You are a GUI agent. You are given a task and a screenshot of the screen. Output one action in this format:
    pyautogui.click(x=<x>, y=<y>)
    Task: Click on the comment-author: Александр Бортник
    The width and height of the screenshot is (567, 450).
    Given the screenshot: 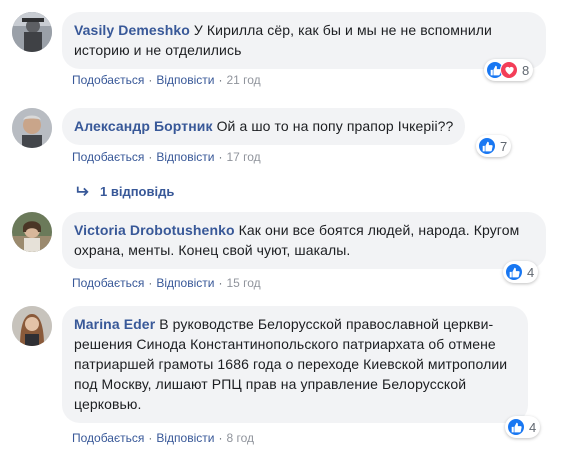 What is the action you would take?
    pyautogui.click(x=143, y=126)
    